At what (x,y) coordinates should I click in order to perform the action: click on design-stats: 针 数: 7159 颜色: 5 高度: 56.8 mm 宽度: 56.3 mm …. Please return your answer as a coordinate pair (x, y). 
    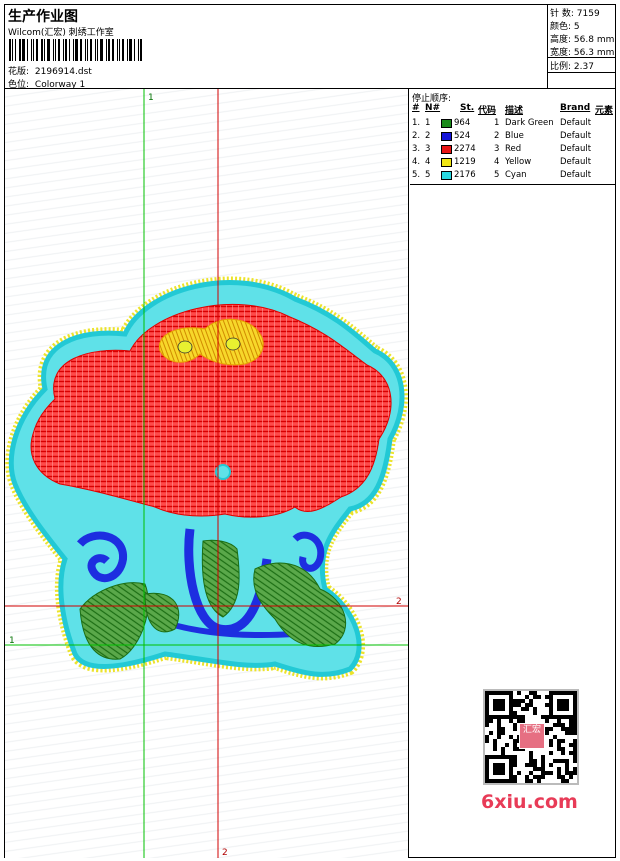
    Looking at the image, I should click on (581, 47).